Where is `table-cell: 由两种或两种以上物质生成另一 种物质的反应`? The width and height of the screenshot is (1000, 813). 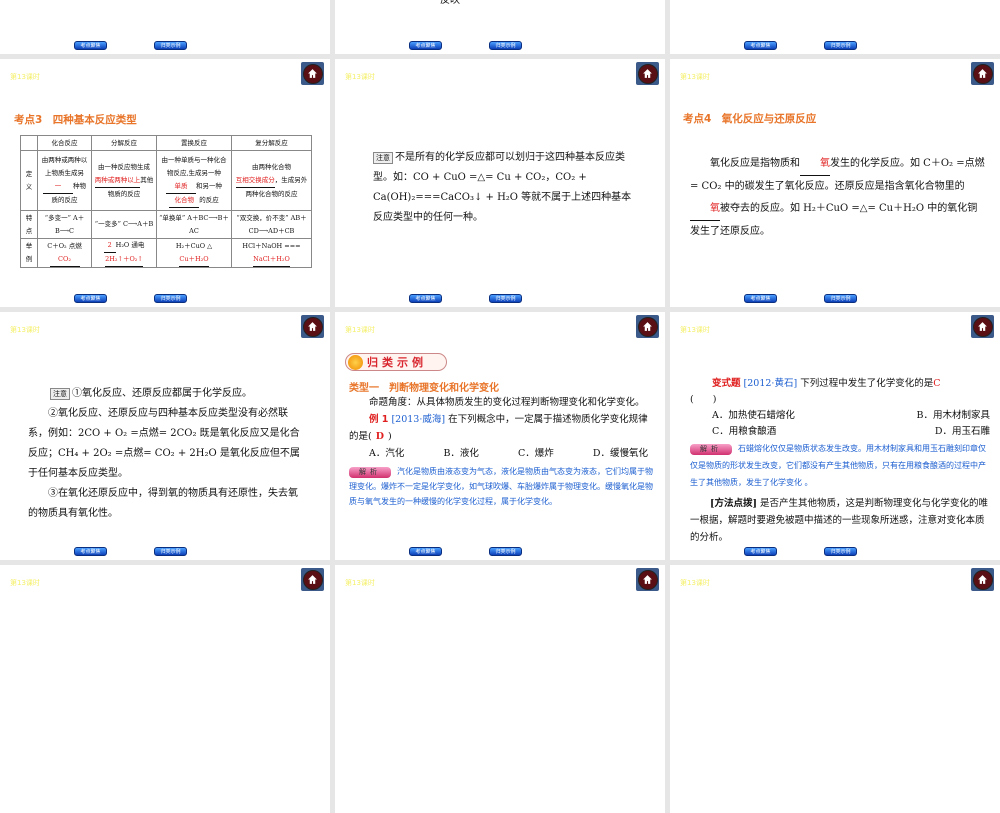 table-cell: 由两种或两种以上物质生成另一 种物质的反应 is located at coordinates (64, 180).